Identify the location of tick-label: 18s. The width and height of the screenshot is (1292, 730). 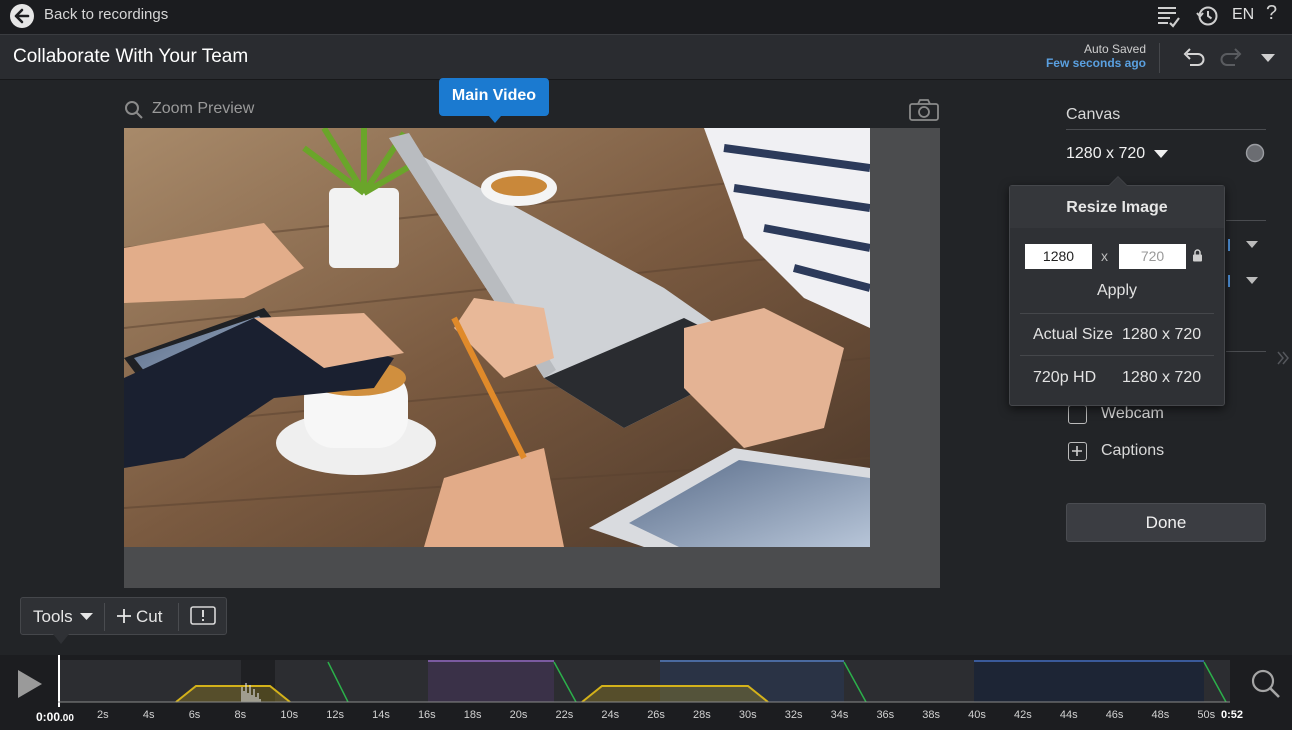
(472, 715).